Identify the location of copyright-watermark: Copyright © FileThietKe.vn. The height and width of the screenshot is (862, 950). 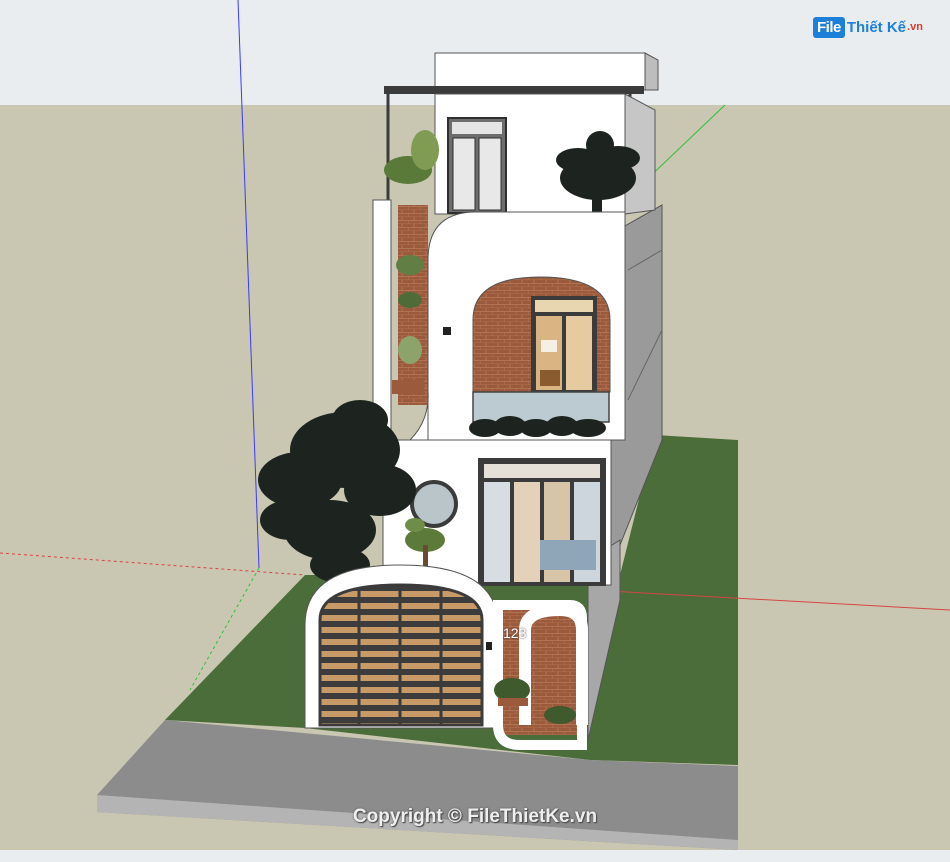
(475, 816).